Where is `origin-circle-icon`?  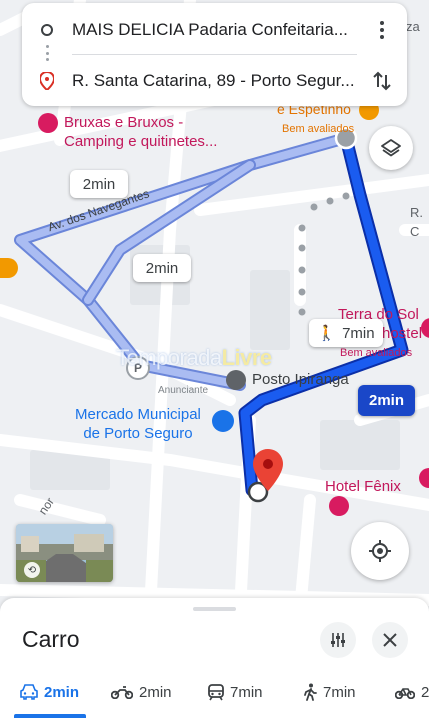 origin-circle-icon is located at coordinates (47, 30).